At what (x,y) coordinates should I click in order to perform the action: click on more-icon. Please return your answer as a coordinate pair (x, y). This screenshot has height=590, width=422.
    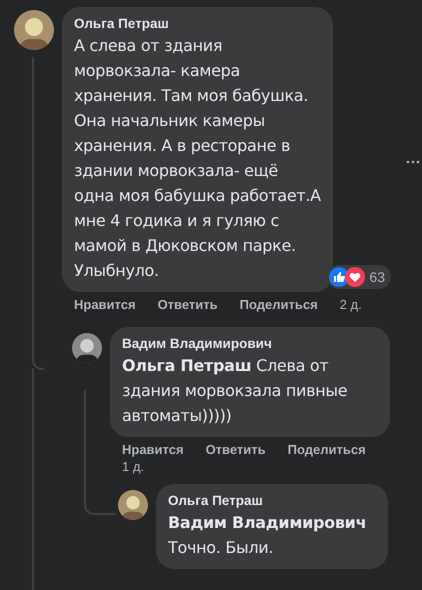
    Looking at the image, I should click on (413, 162).